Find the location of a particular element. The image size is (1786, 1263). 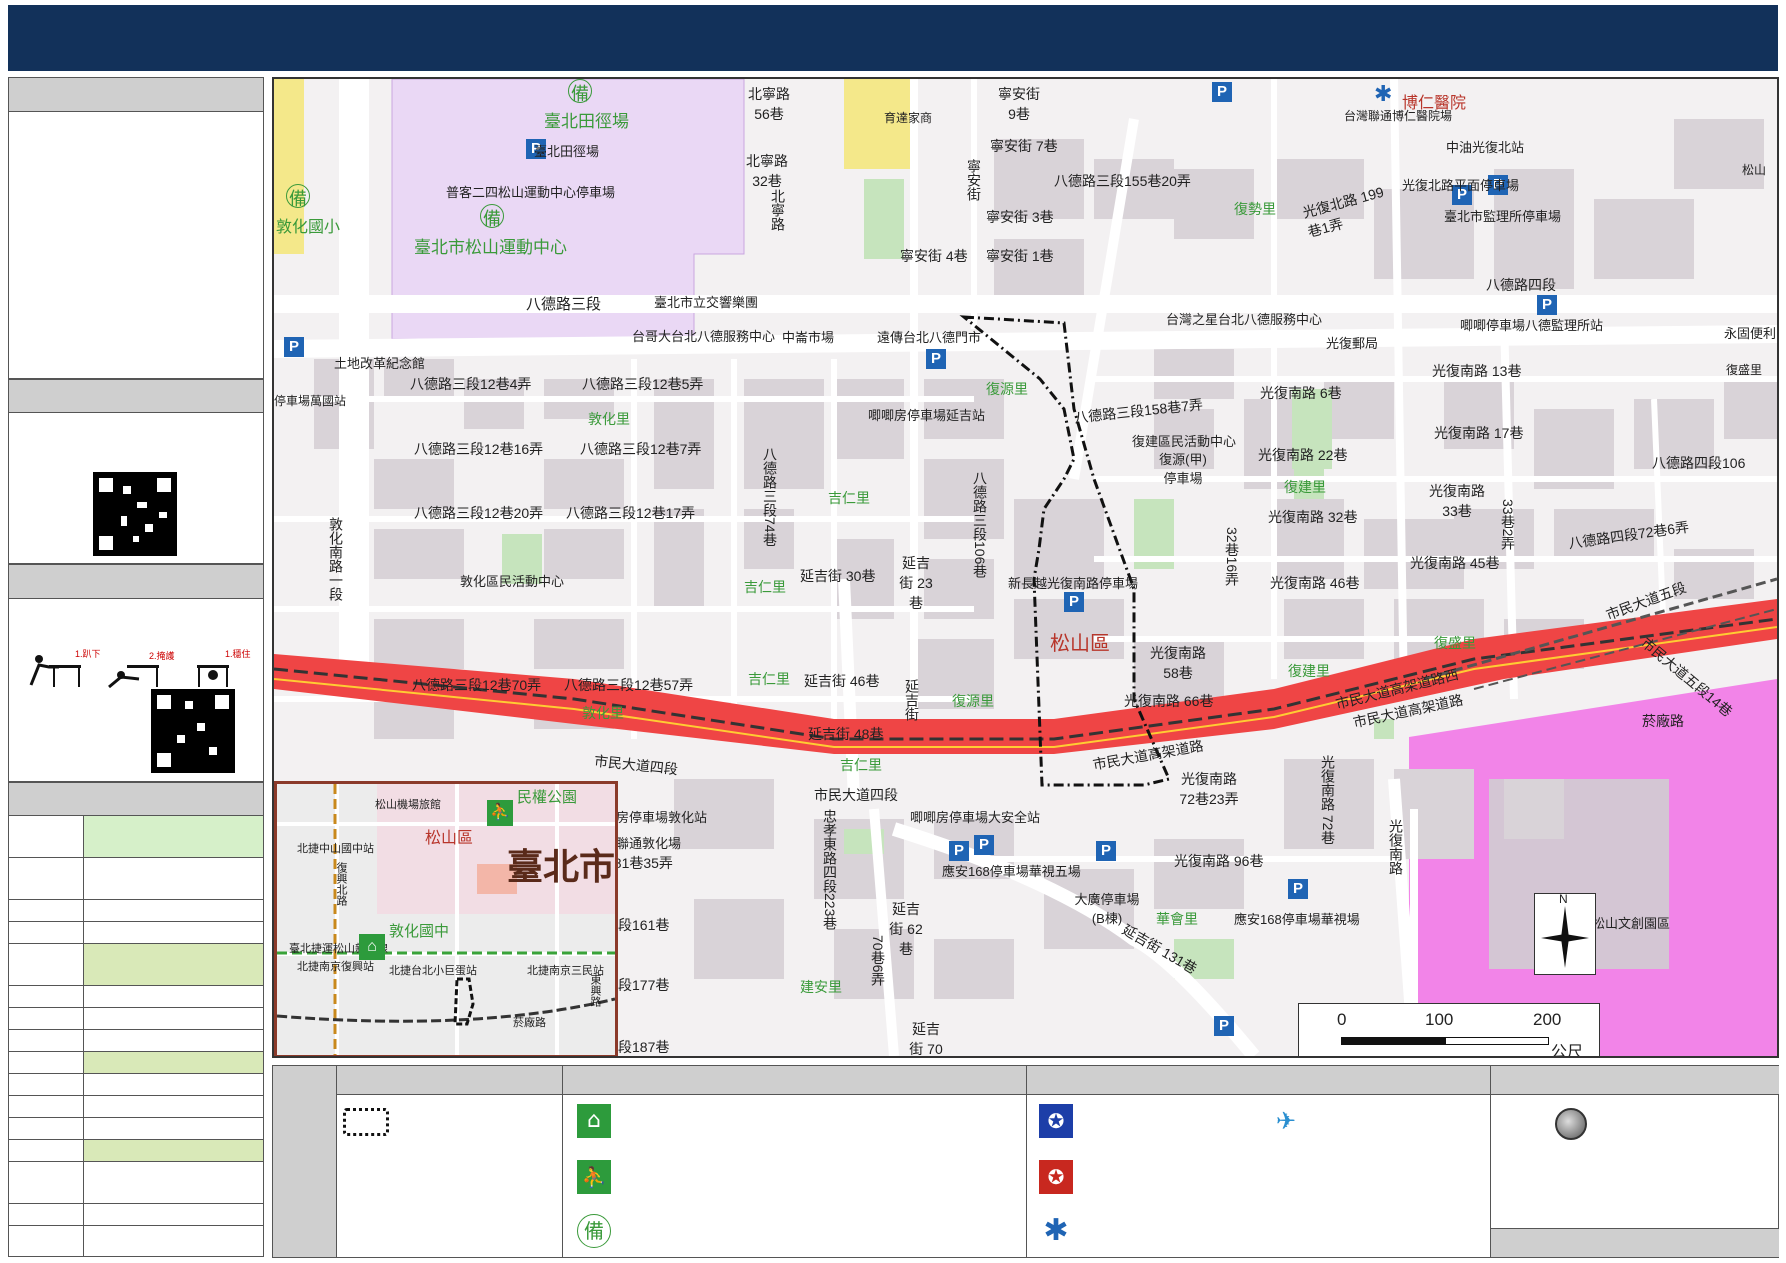

qr-panel is located at coordinates (136, 471).